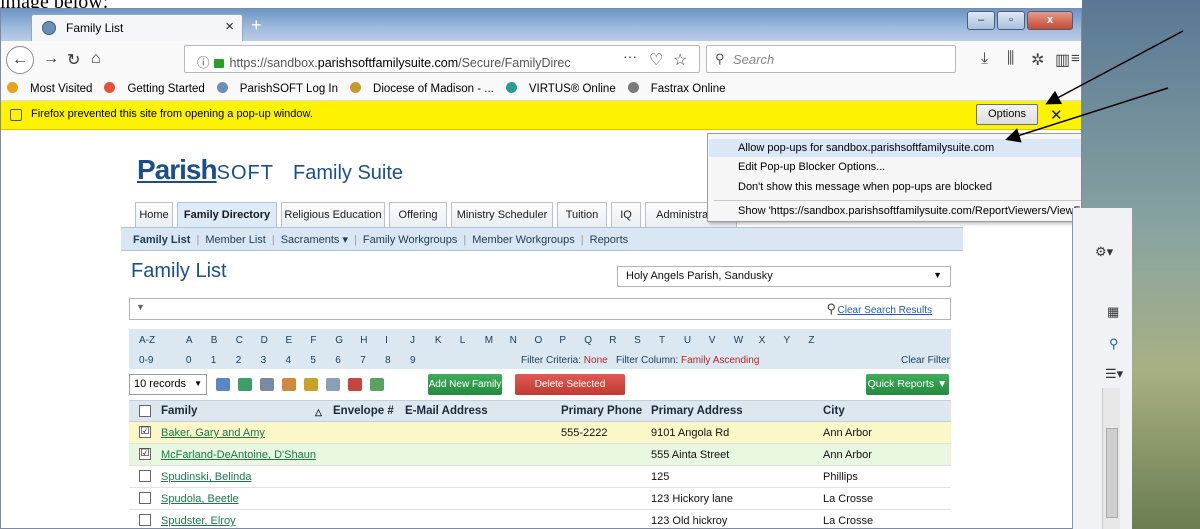  I want to click on annotation-arrows, so click(1094, 86).